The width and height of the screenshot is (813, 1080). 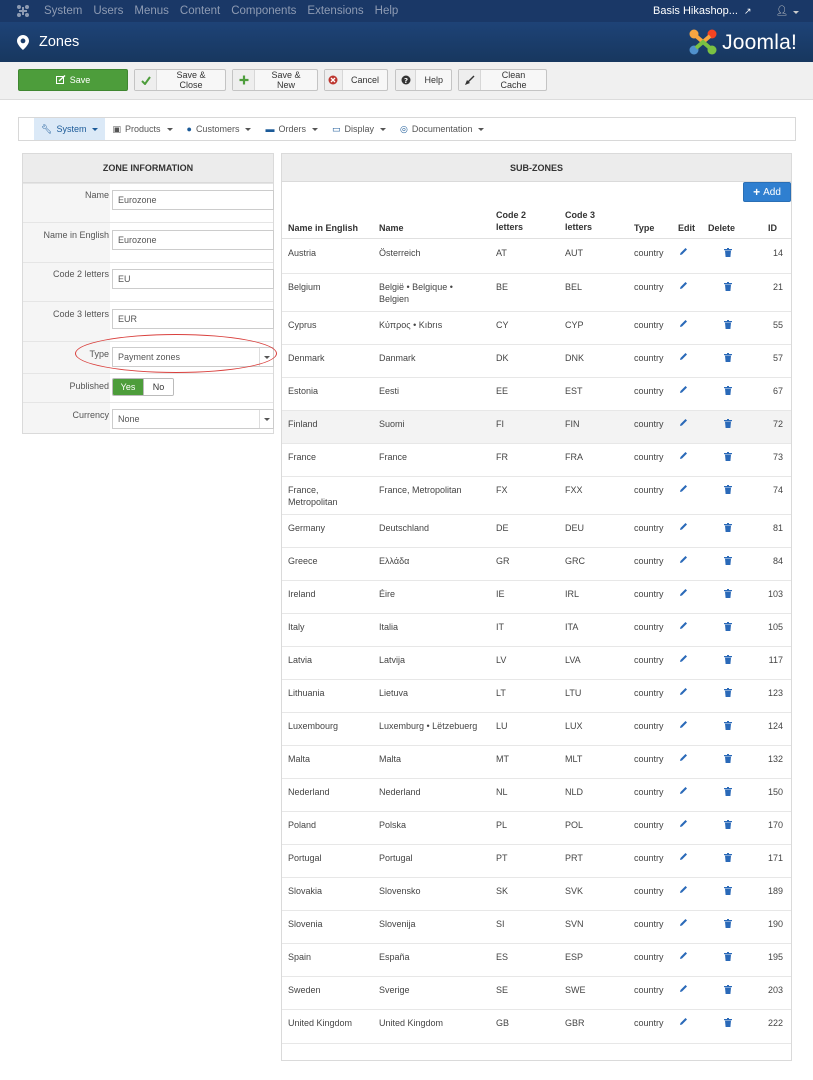 What do you see at coordinates (502, 80) in the screenshot?
I see `clean-cache-button: Clean Cache` at bounding box center [502, 80].